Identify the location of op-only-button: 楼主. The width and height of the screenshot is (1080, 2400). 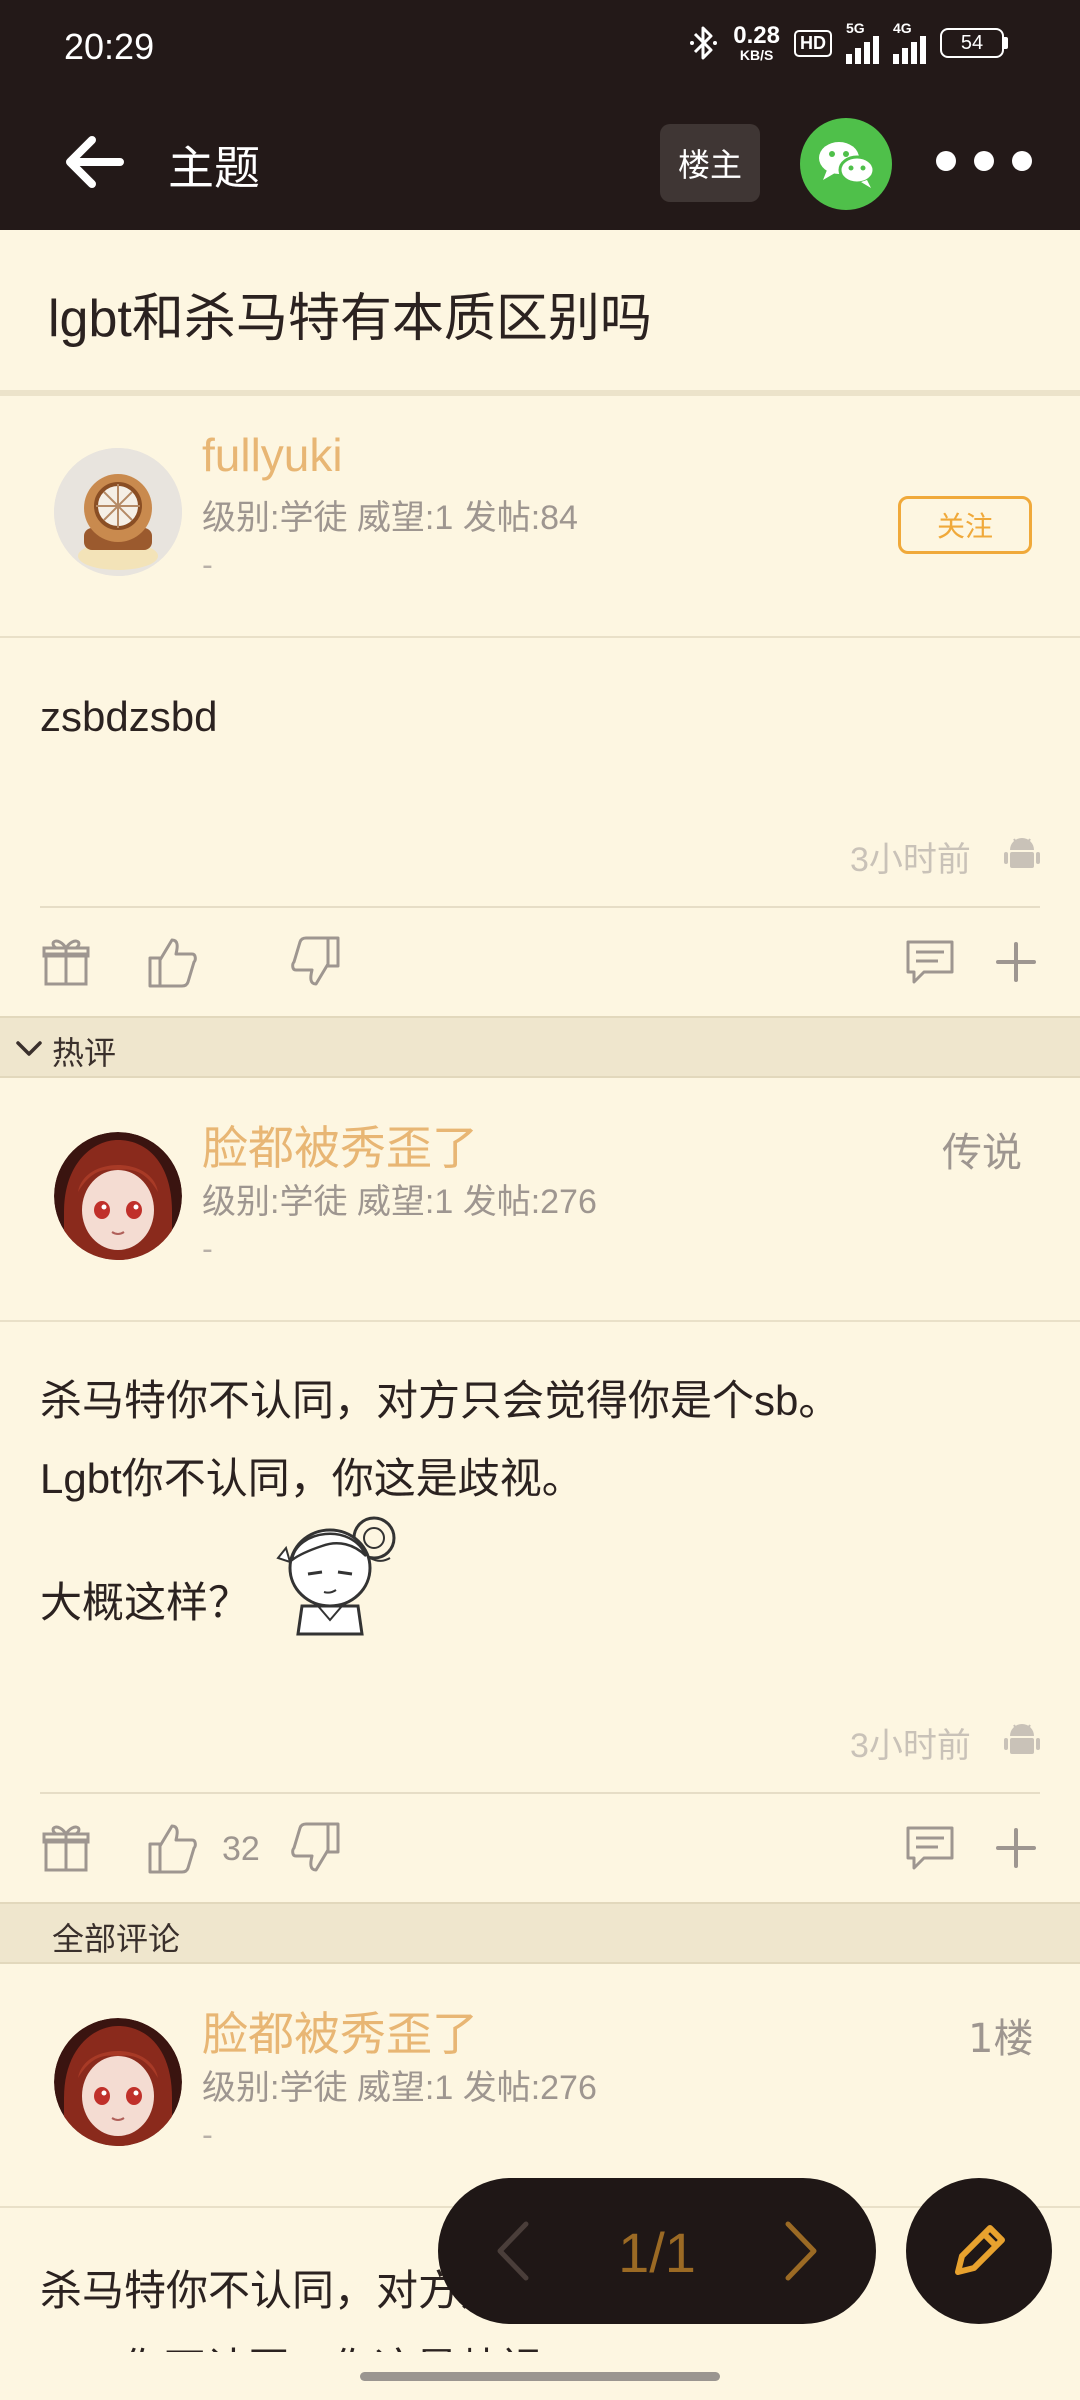
(710, 163).